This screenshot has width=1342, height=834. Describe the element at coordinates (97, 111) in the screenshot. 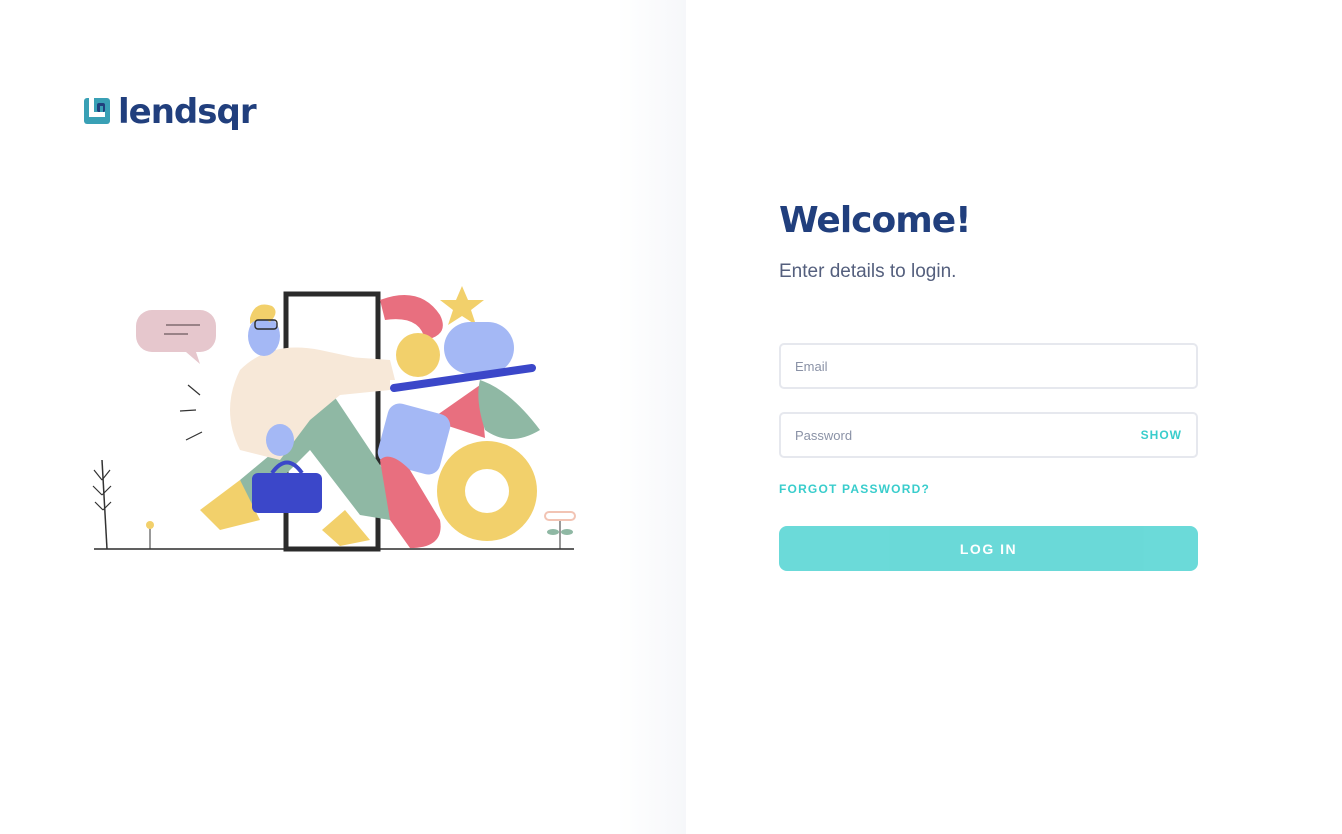

I see `lendsqr-logo-icon` at that location.